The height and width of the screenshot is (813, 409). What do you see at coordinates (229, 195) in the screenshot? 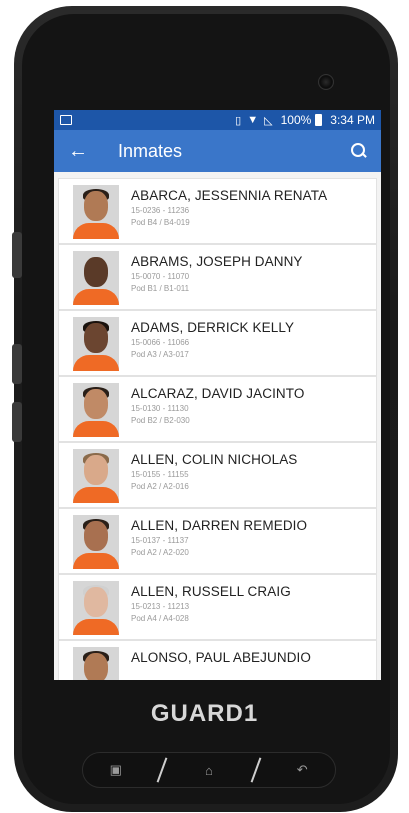
I see `inmate-name: ABARCA, JESSENNIA RENATA` at bounding box center [229, 195].